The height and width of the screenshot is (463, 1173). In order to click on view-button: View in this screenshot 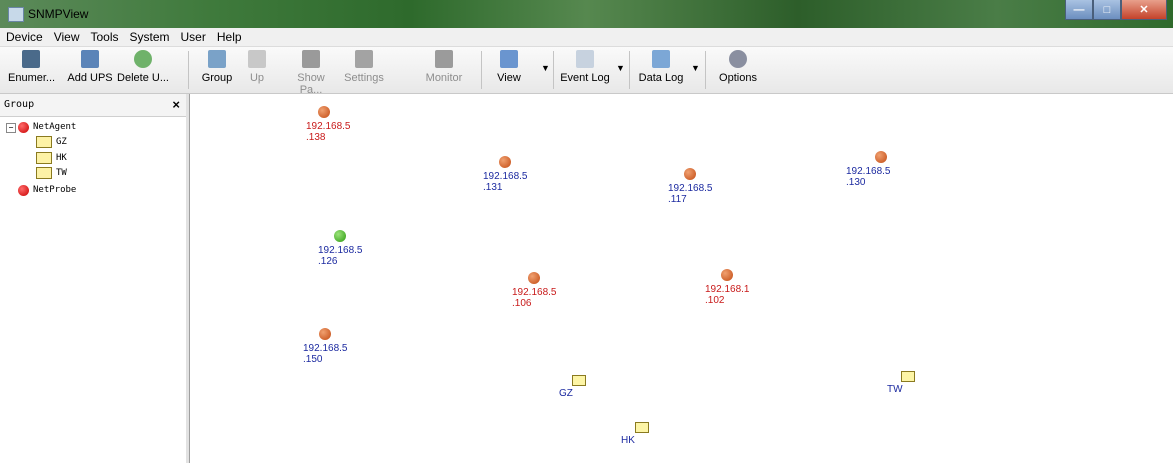, I will do `click(509, 67)`.